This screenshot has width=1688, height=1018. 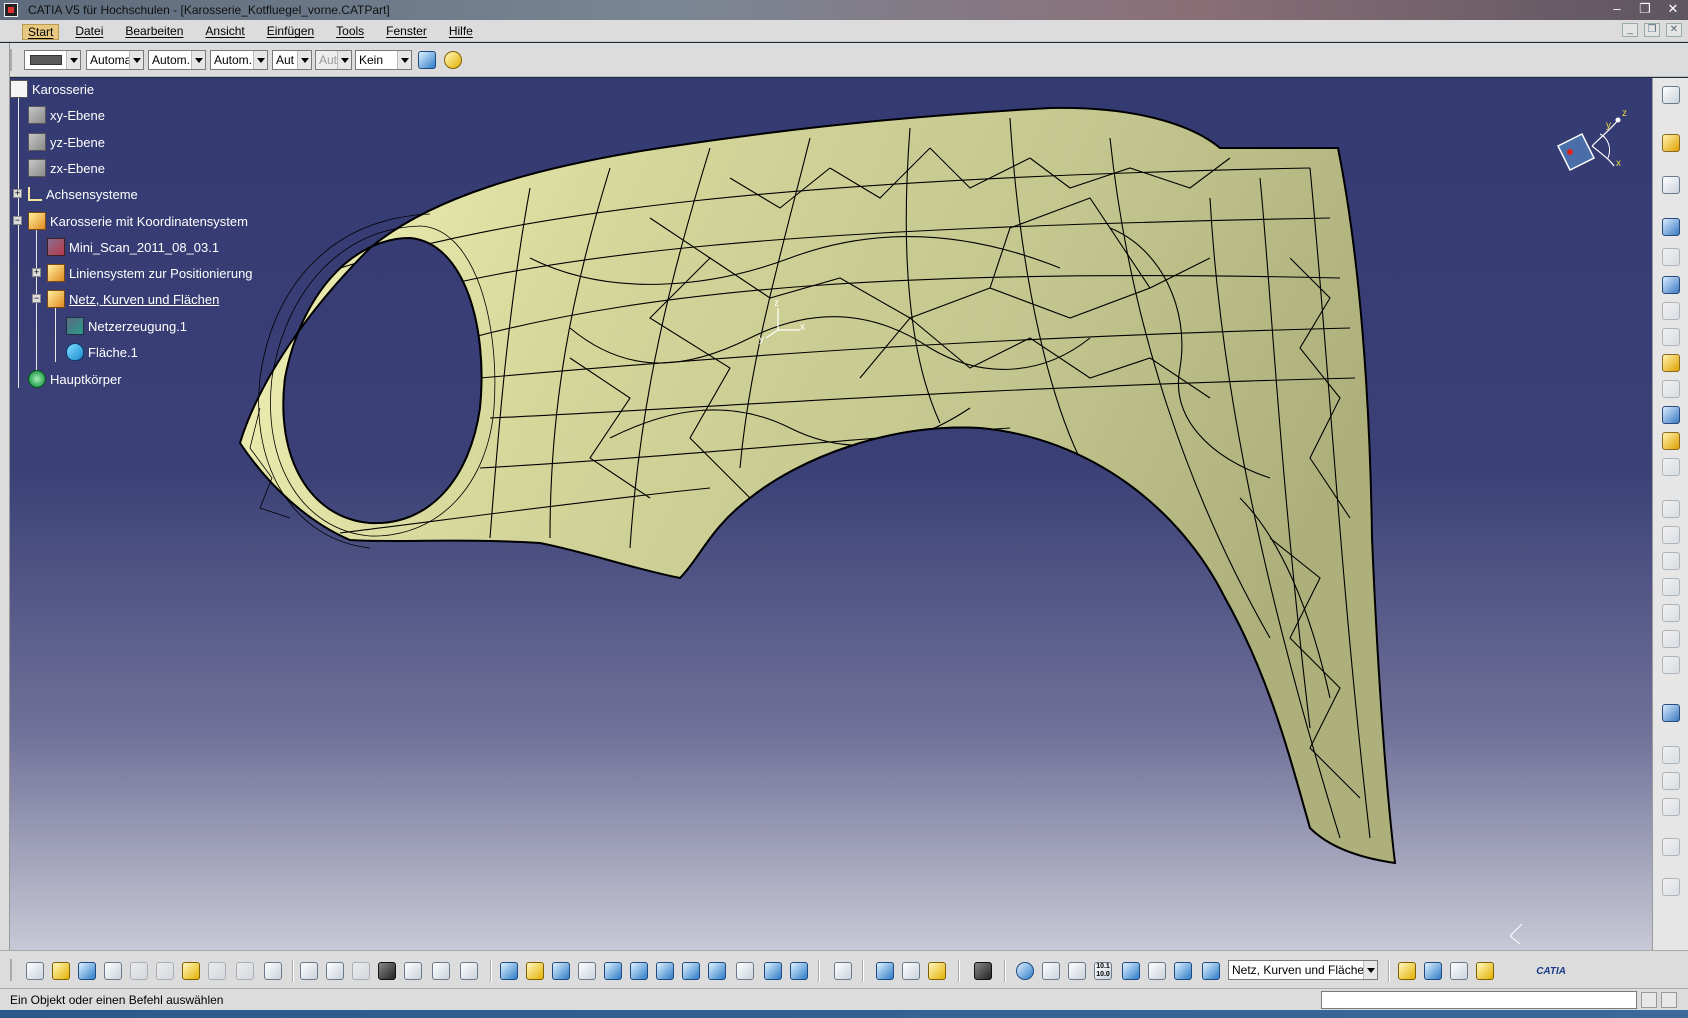 I want to click on format-painter-icon, so click(x=427, y=60).